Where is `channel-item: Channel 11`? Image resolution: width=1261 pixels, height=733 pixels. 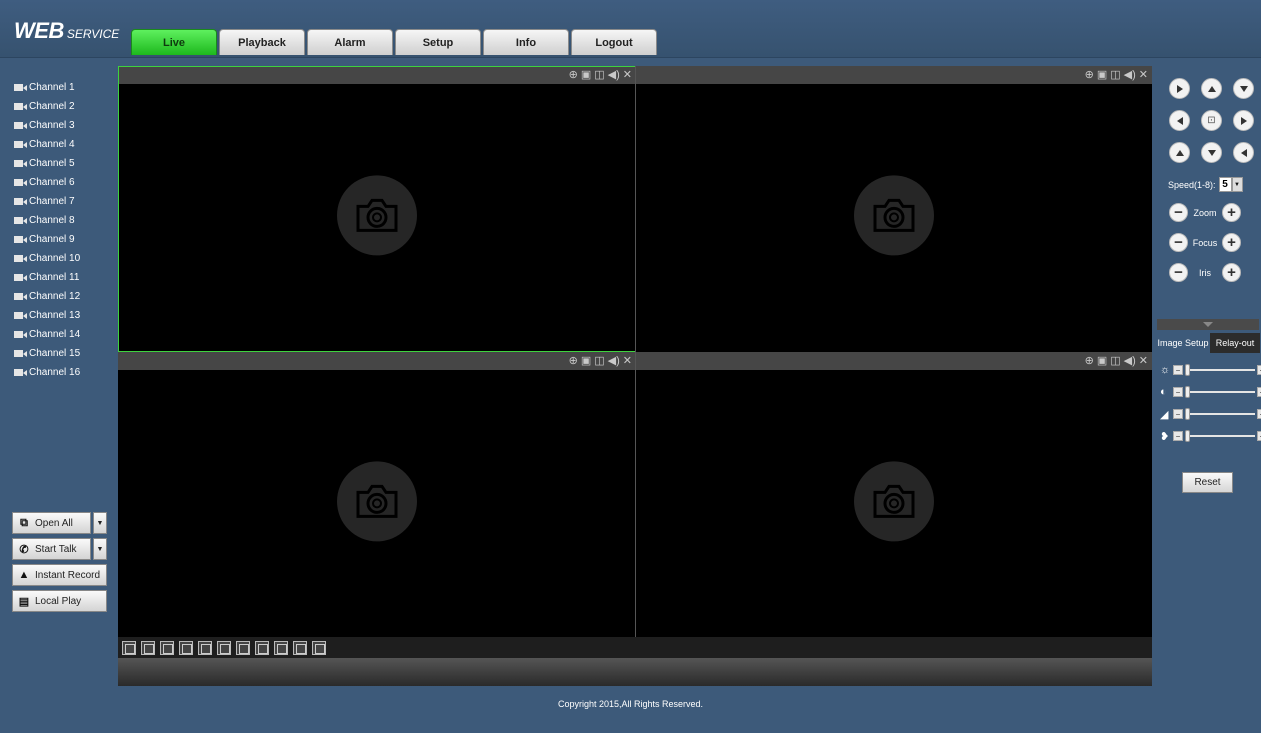
channel-item: Channel 11 is located at coordinates (47, 277).